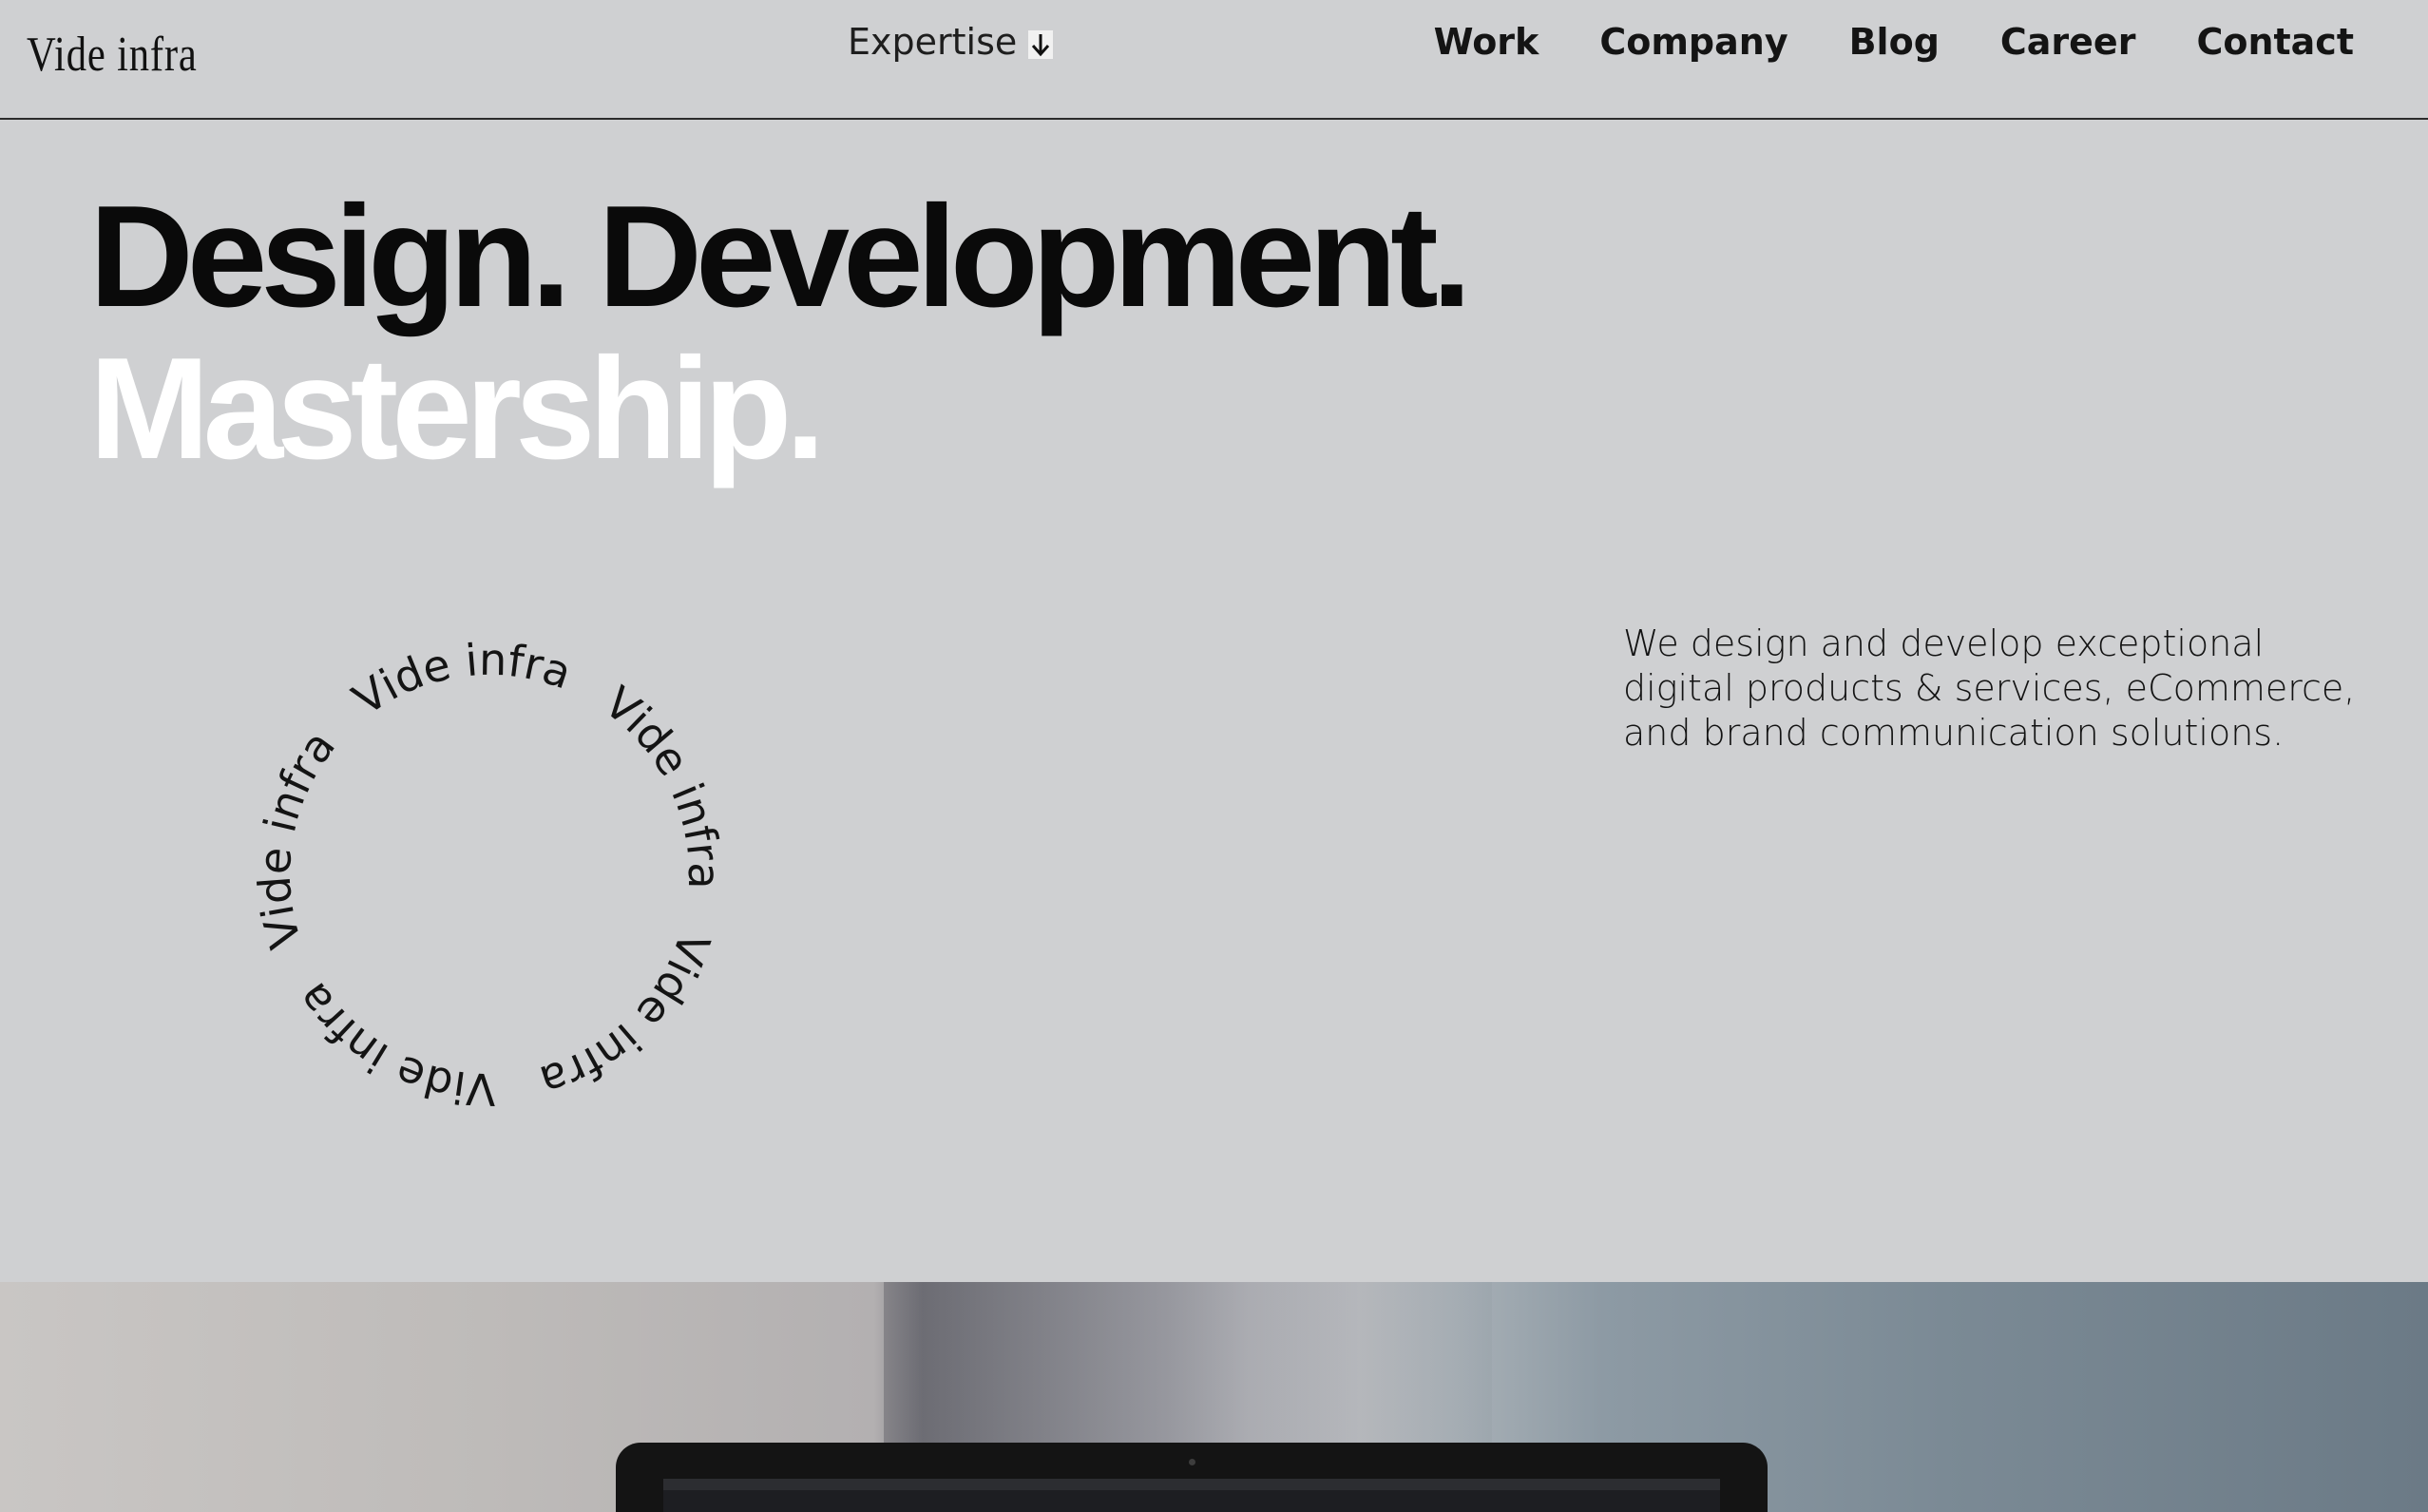 This screenshot has height=1512, width=2428. What do you see at coordinates (2275, 42) in the screenshot?
I see `nav-contact: Contact` at bounding box center [2275, 42].